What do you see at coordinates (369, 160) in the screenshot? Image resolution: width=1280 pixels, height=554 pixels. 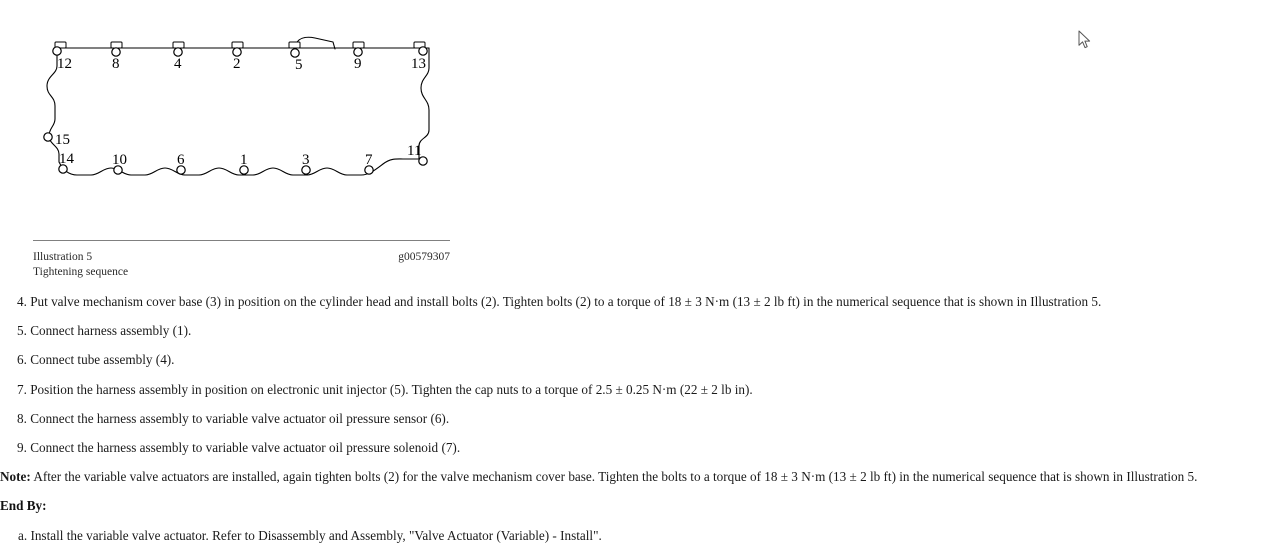 I see `bolt-label-7: 7` at bounding box center [369, 160].